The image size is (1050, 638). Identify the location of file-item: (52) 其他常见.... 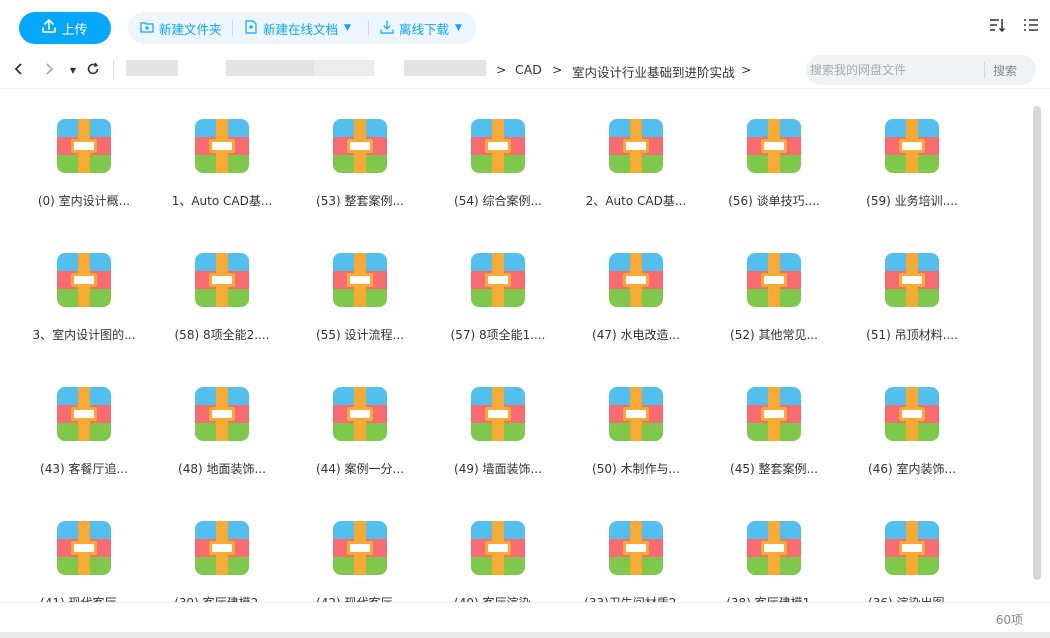
(774, 284).